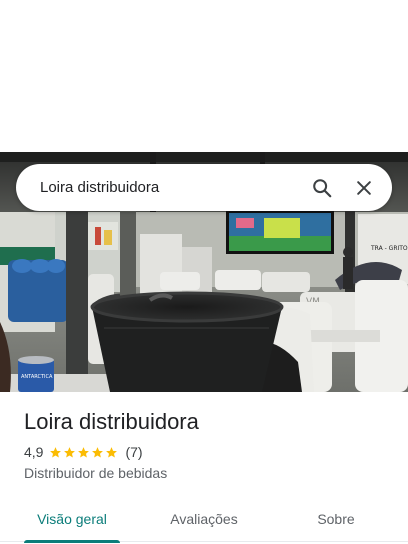  What do you see at coordinates (389, 248) in the screenshot?
I see `wall-sign-text: TRA - GRITO` at bounding box center [389, 248].